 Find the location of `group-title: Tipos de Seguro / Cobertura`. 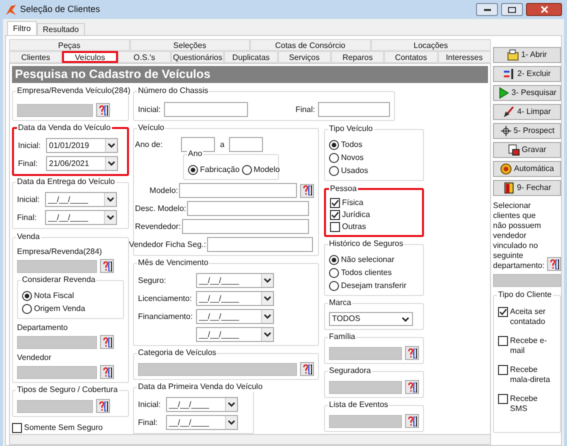

group-title: Tipos de Seguro / Cobertura is located at coordinates (67, 390).